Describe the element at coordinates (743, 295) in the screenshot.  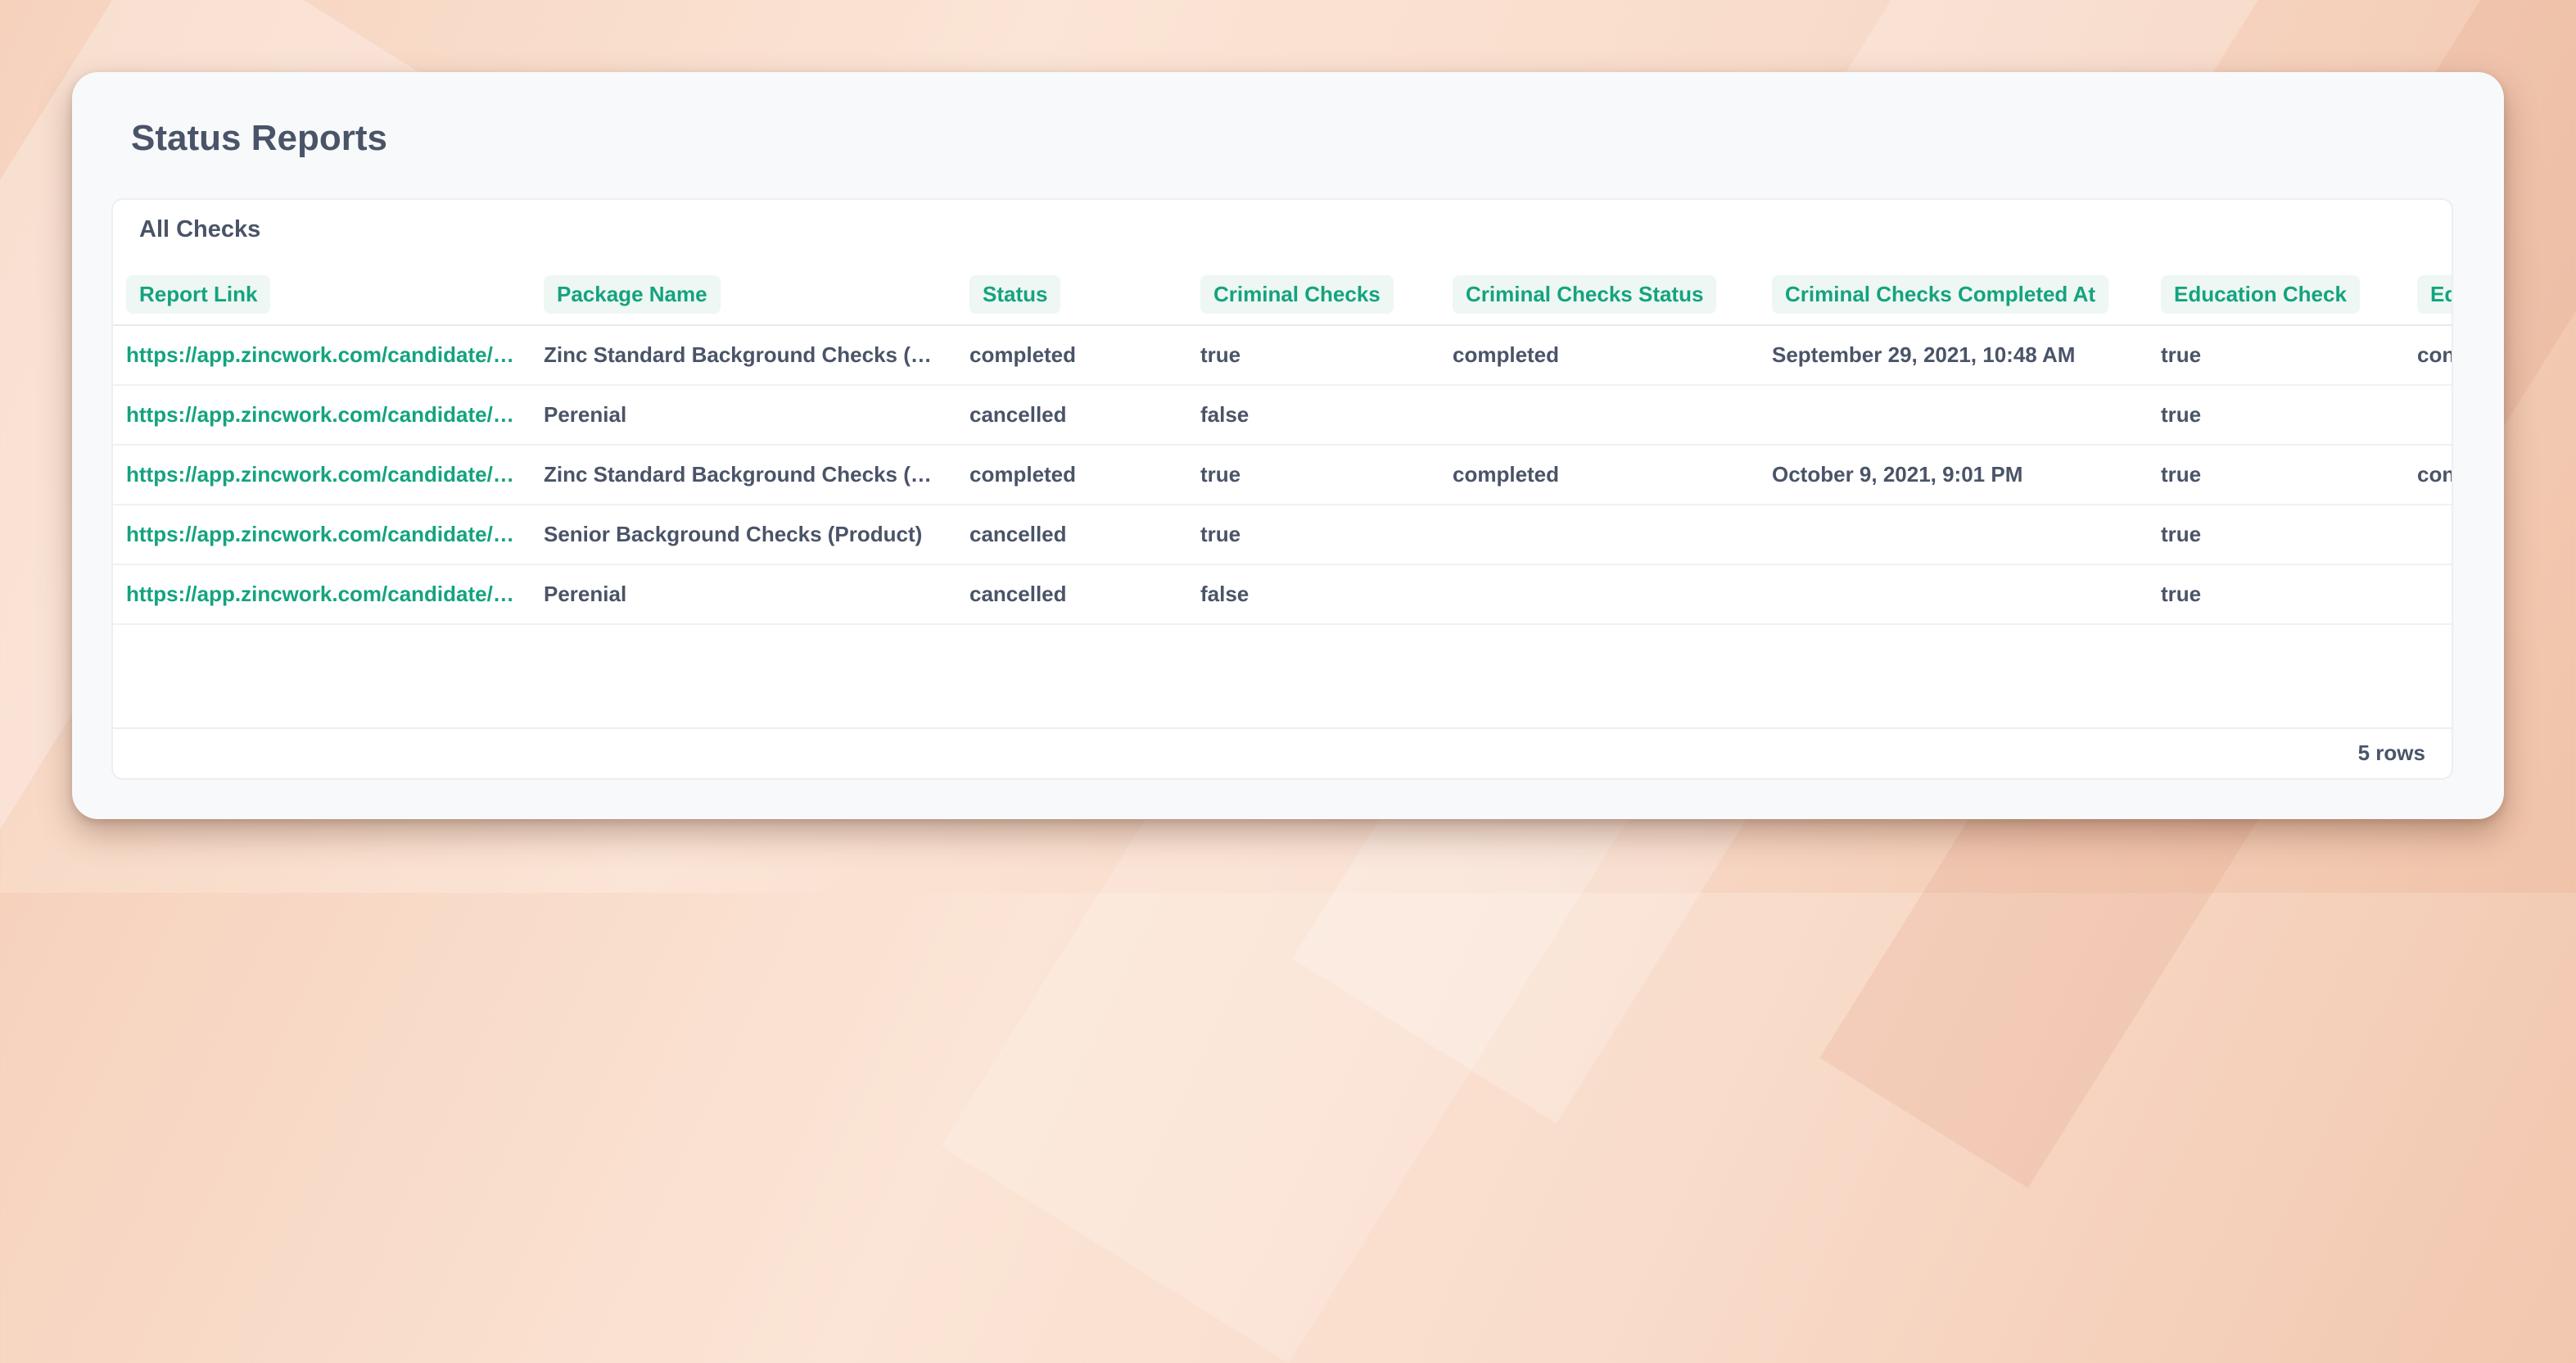
I see `column-header-package-name: Package Name` at that location.